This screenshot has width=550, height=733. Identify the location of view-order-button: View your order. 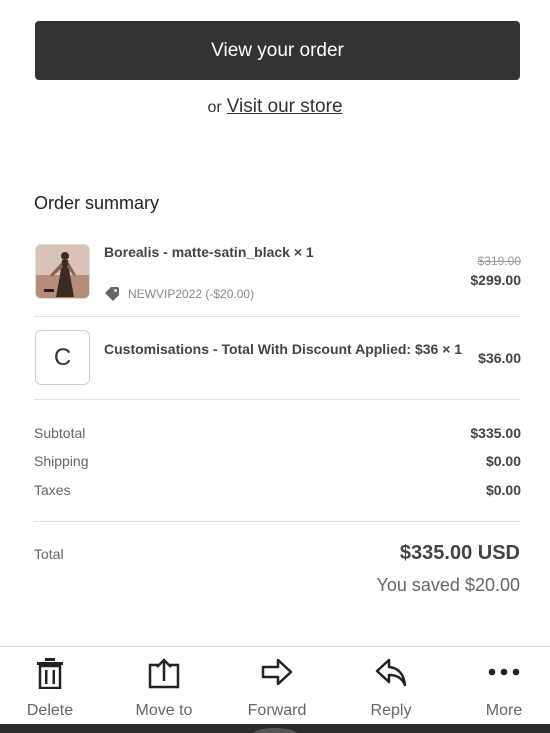
(277, 50).